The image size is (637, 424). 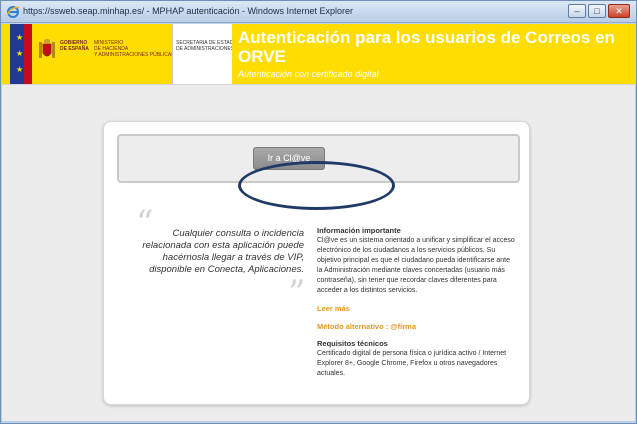 What do you see at coordinates (28, 54) in the screenshot?
I see `spain-flag-bar` at bounding box center [28, 54].